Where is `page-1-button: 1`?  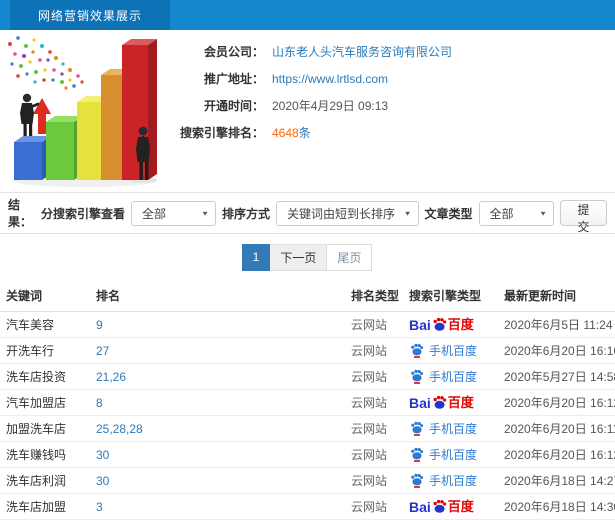 page-1-button: 1 is located at coordinates (256, 257).